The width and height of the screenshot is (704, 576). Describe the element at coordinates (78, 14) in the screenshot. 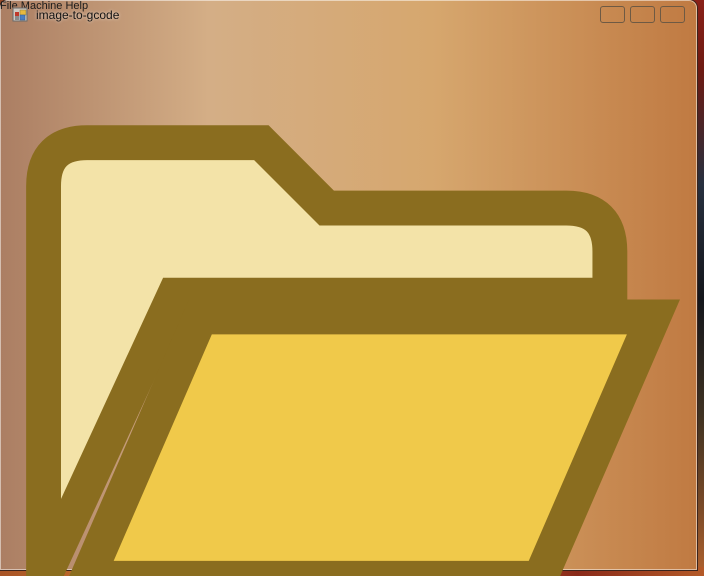

I see `window-title: image-to-gcode` at that location.